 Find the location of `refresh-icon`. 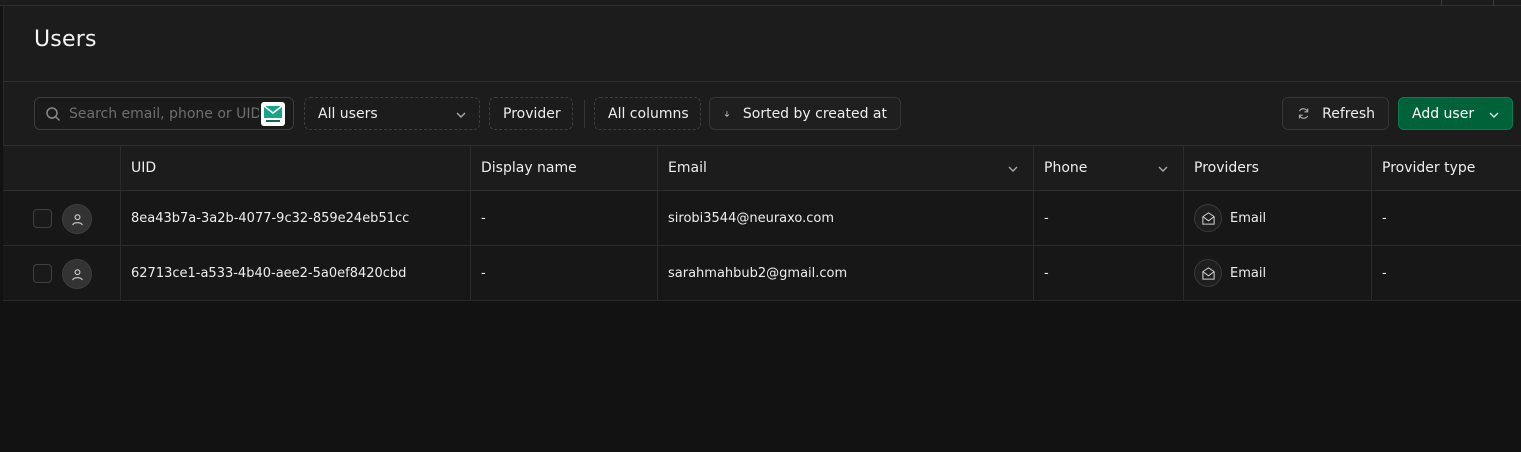

refresh-icon is located at coordinates (1303, 113).